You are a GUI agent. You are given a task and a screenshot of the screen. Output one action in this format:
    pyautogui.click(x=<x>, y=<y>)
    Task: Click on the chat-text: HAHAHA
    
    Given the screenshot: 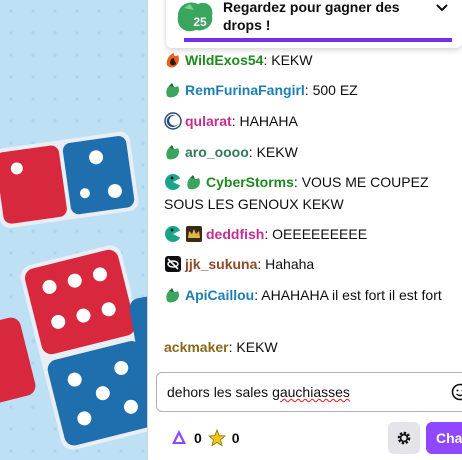 What is the action you would take?
    pyautogui.click(x=268, y=121)
    